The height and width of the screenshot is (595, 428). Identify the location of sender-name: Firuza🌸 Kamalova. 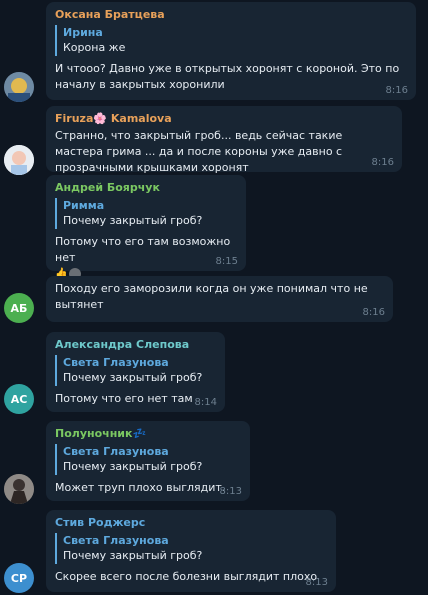
(224, 118).